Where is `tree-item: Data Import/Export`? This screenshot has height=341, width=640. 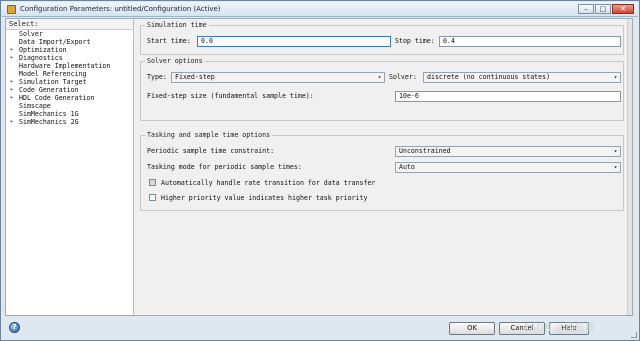
tree-item: Data Import/Export is located at coordinates (69, 42).